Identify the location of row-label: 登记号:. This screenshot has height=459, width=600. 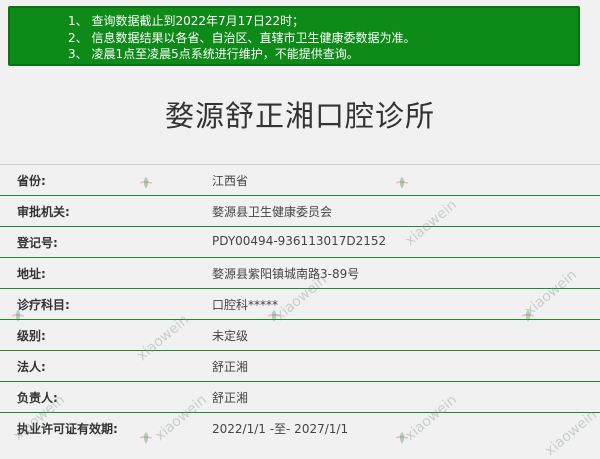
(37, 243).